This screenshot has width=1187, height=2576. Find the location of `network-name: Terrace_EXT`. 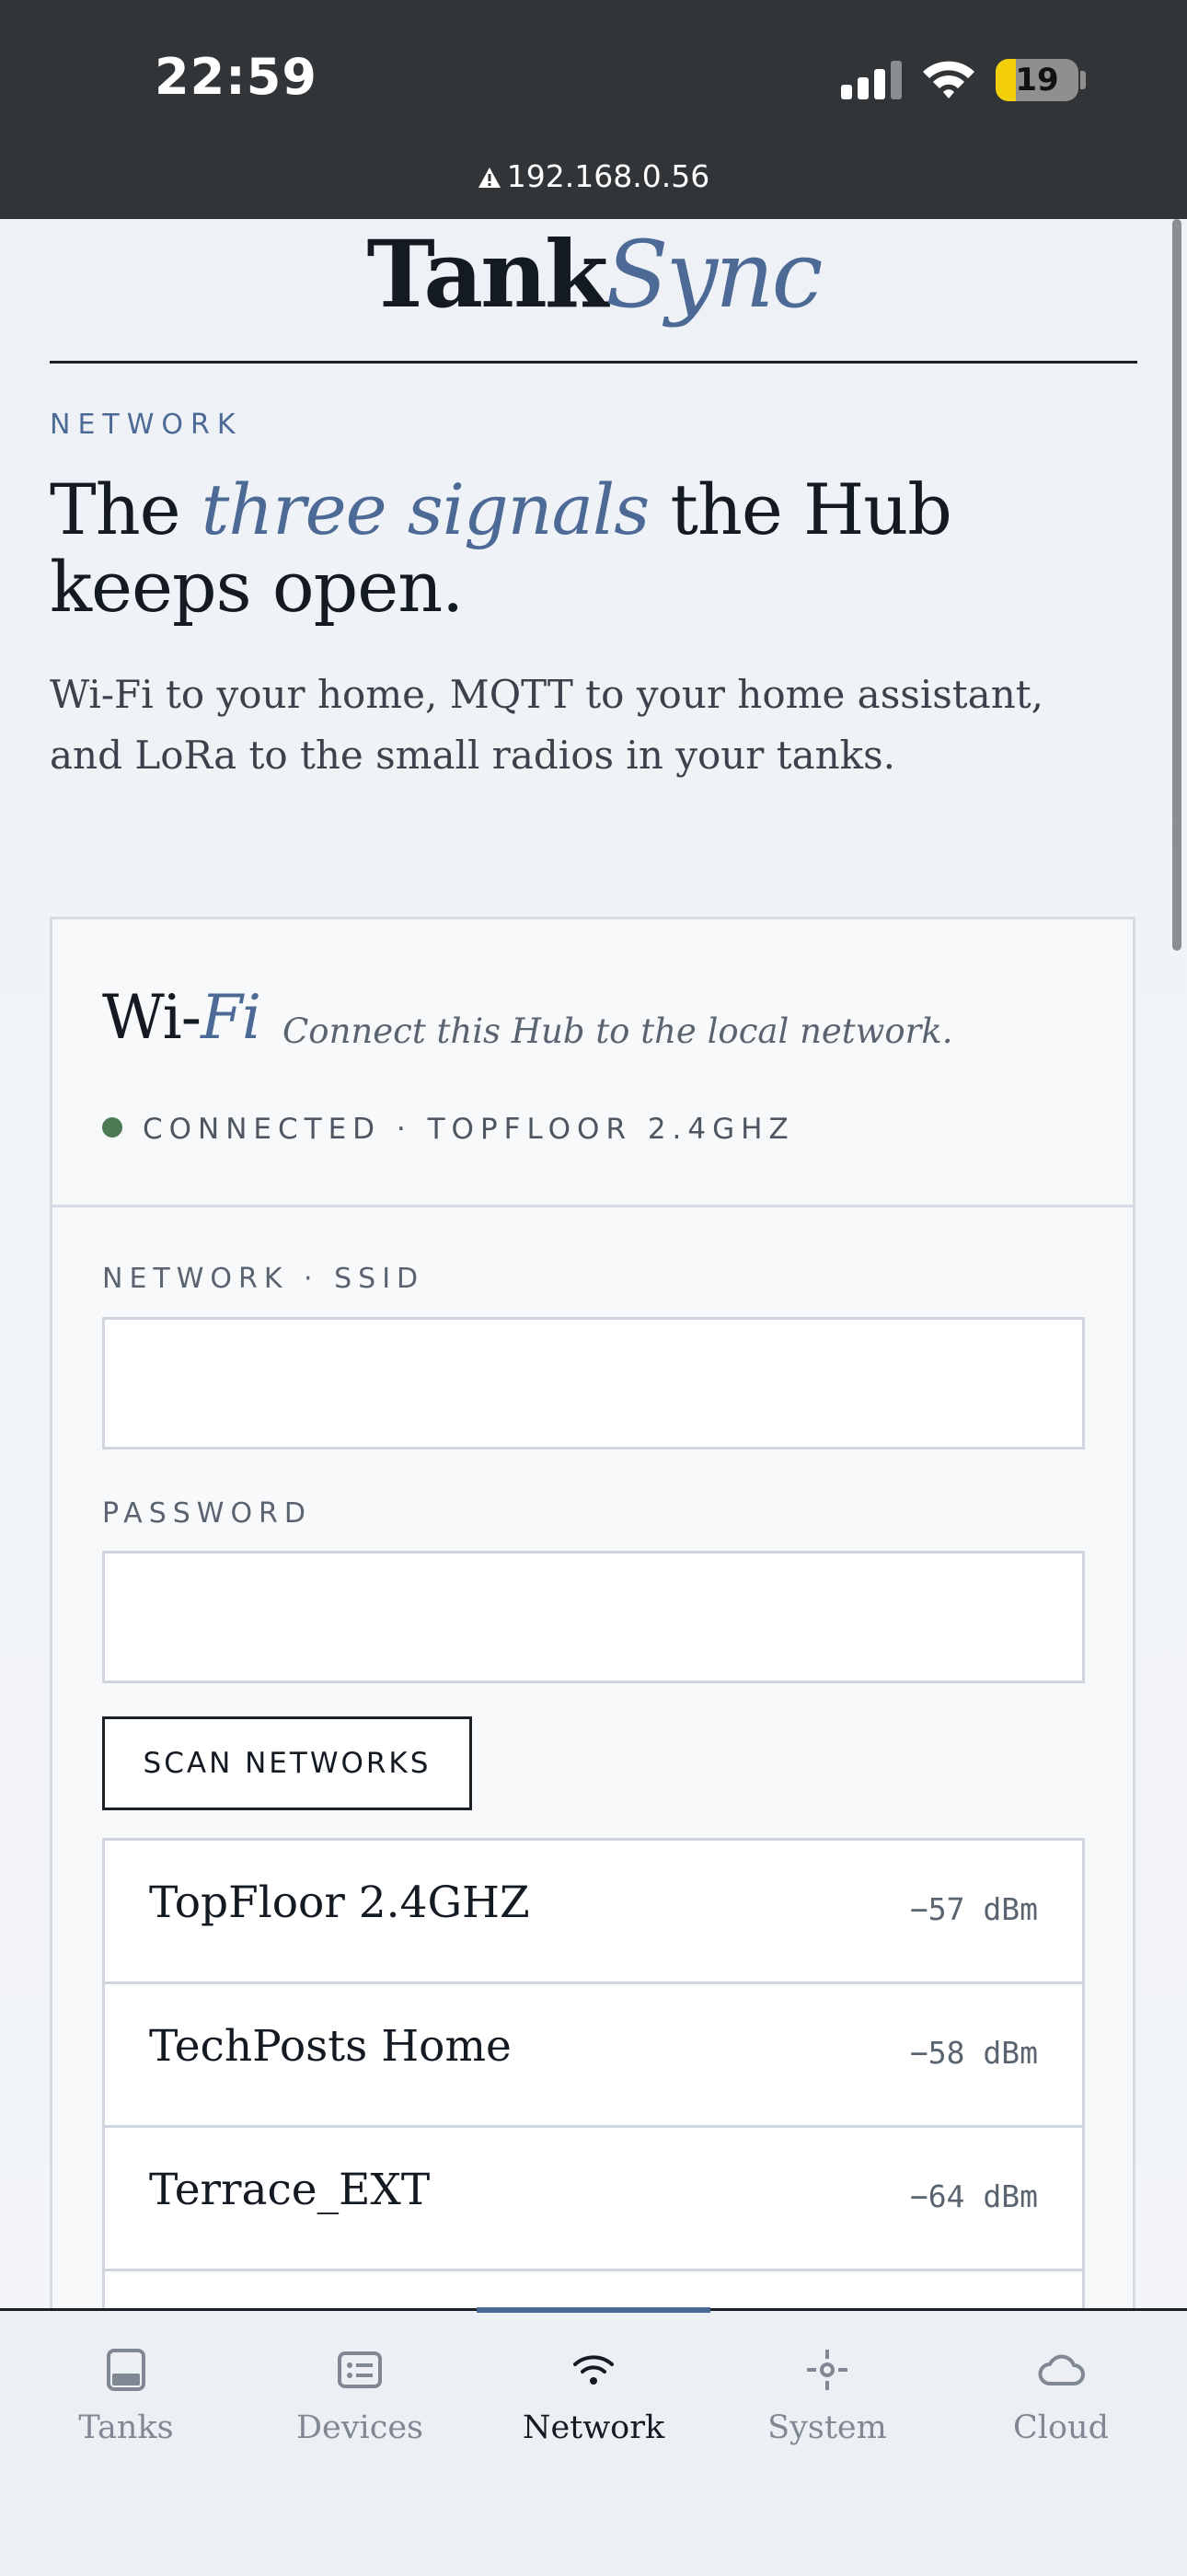

network-name: Terrace_EXT is located at coordinates (290, 2190).